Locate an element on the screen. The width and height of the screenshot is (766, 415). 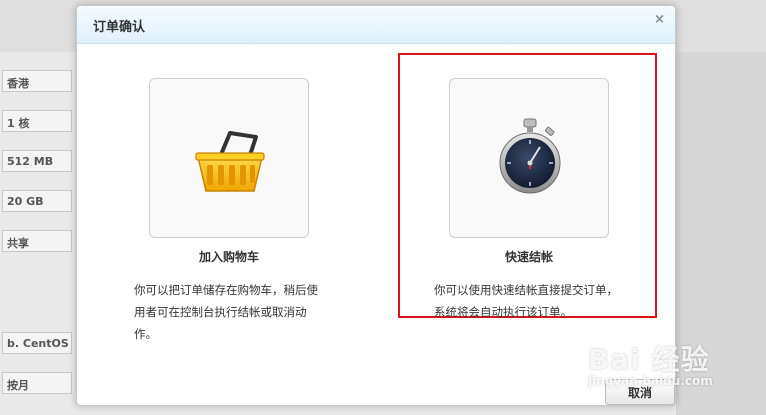
close-icon: × is located at coordinates (659, 19).